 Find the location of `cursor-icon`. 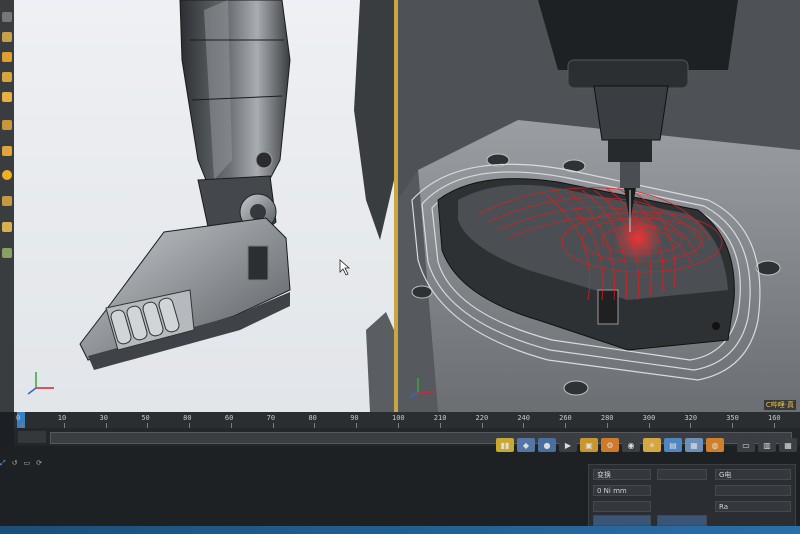

cursor-icon is located at coordinates (345, 267).